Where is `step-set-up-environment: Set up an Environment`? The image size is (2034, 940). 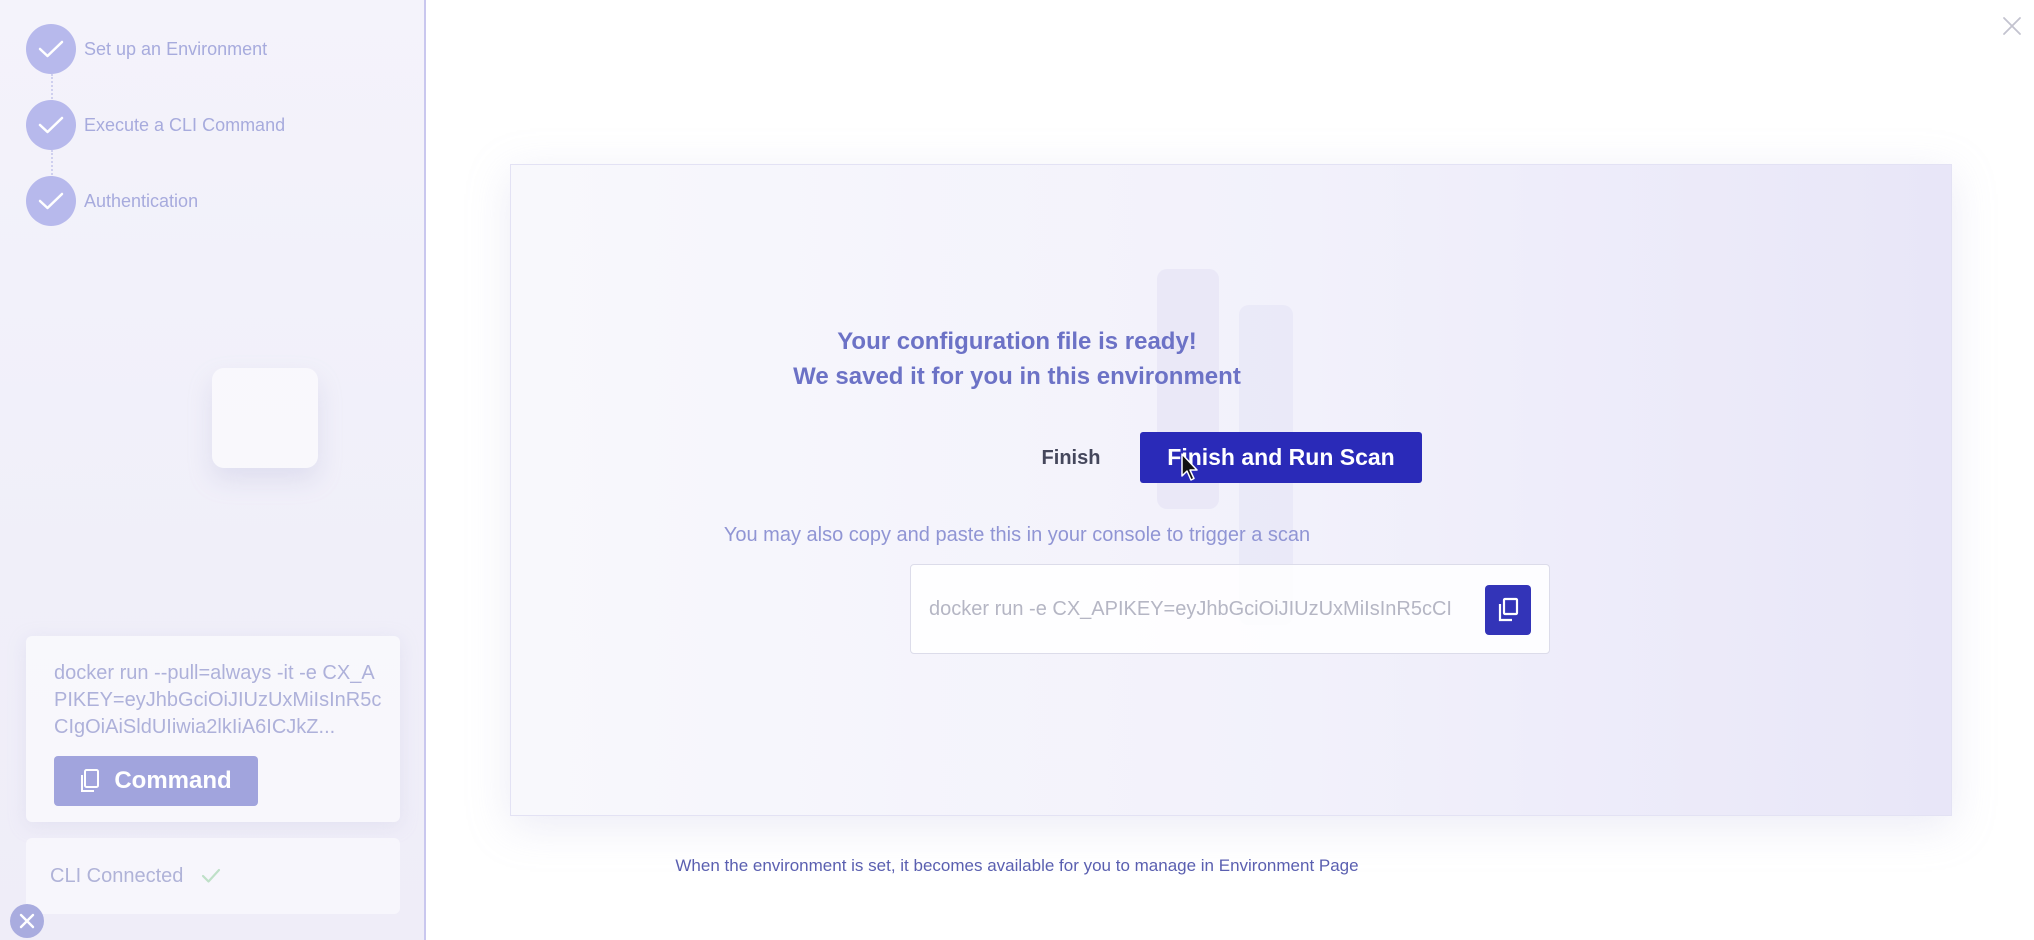 step-set-up-environment: Set up an Environment is located at coordinates (146, 49).